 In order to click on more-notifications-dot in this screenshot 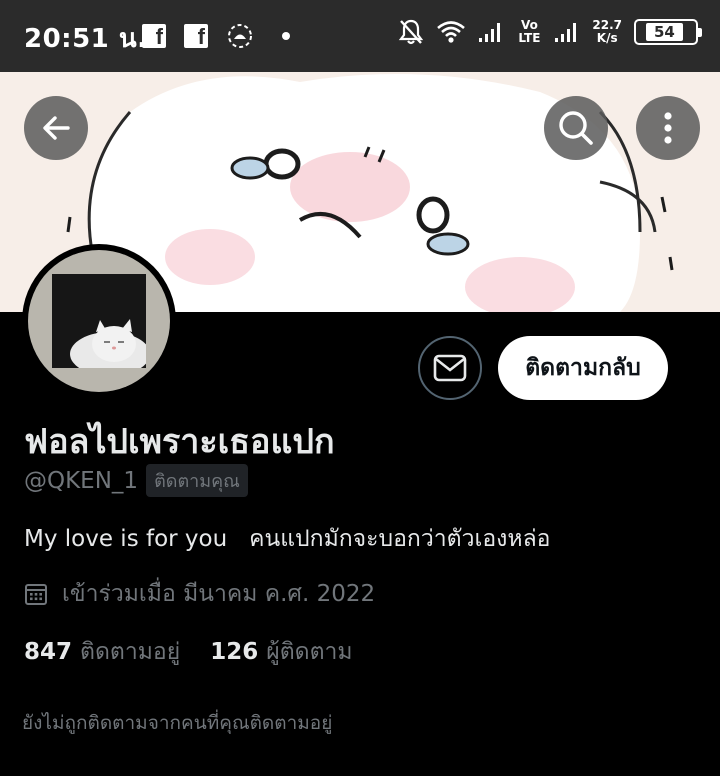, I will do `click(286, 36)`.